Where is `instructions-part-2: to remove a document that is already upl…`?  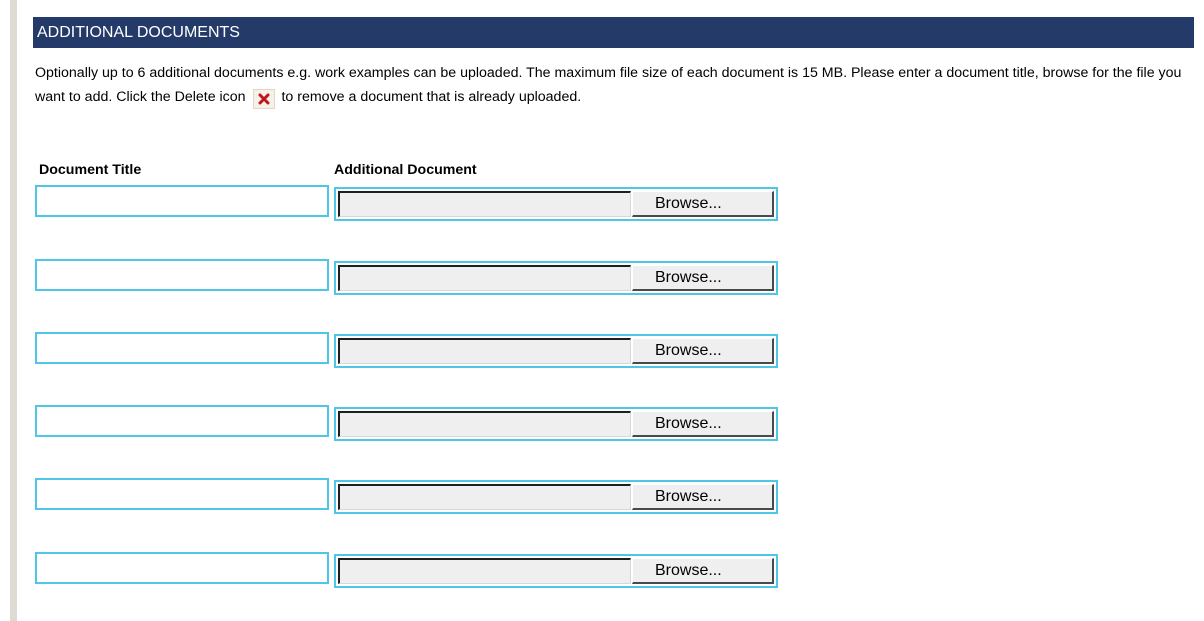
instructions-part-2: to remove a document that is already upl… is located at coordinates (431, 97).